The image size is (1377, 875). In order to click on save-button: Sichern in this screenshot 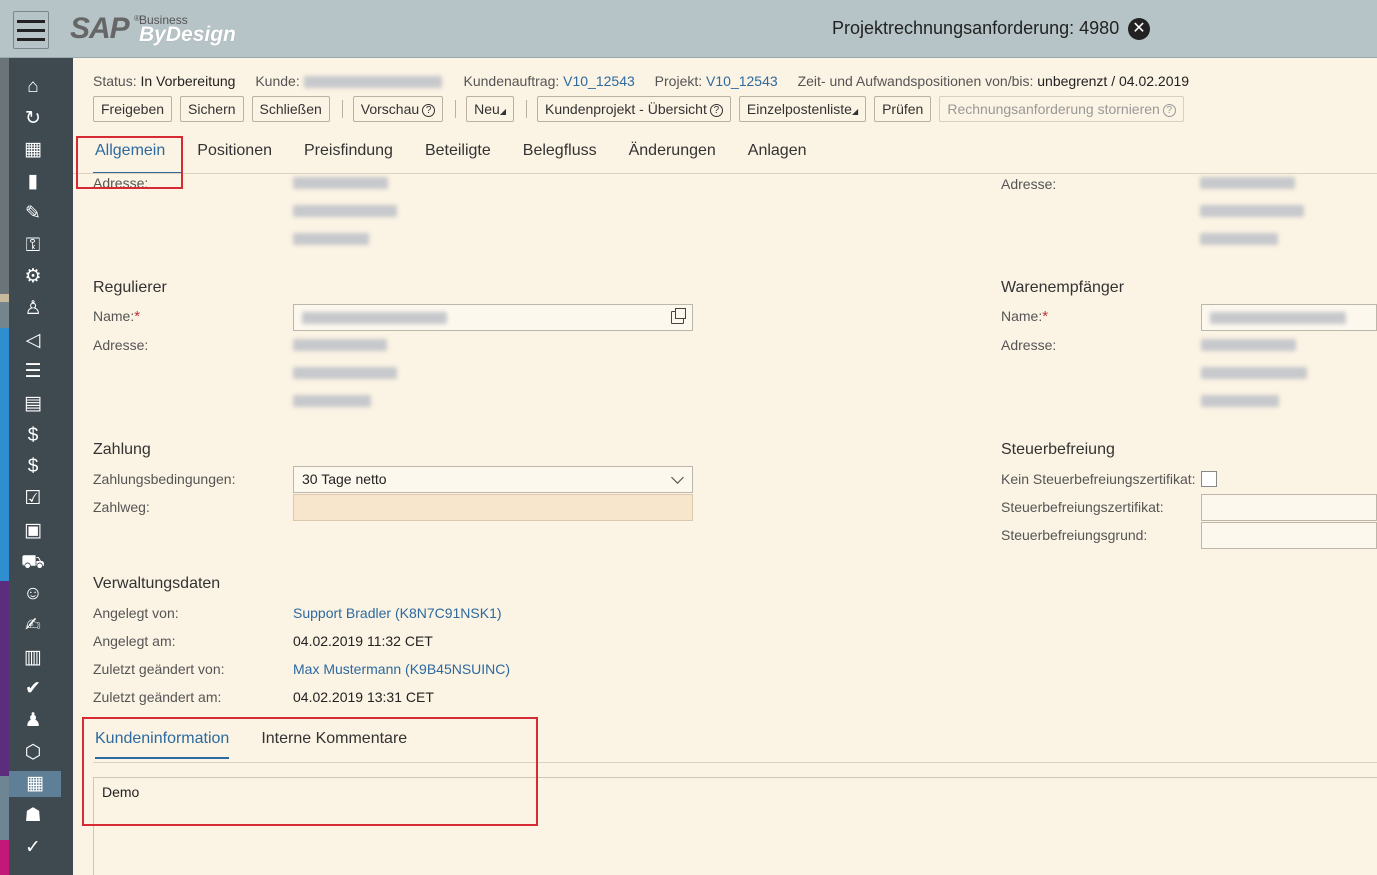, I will do `click(212, 109)`.